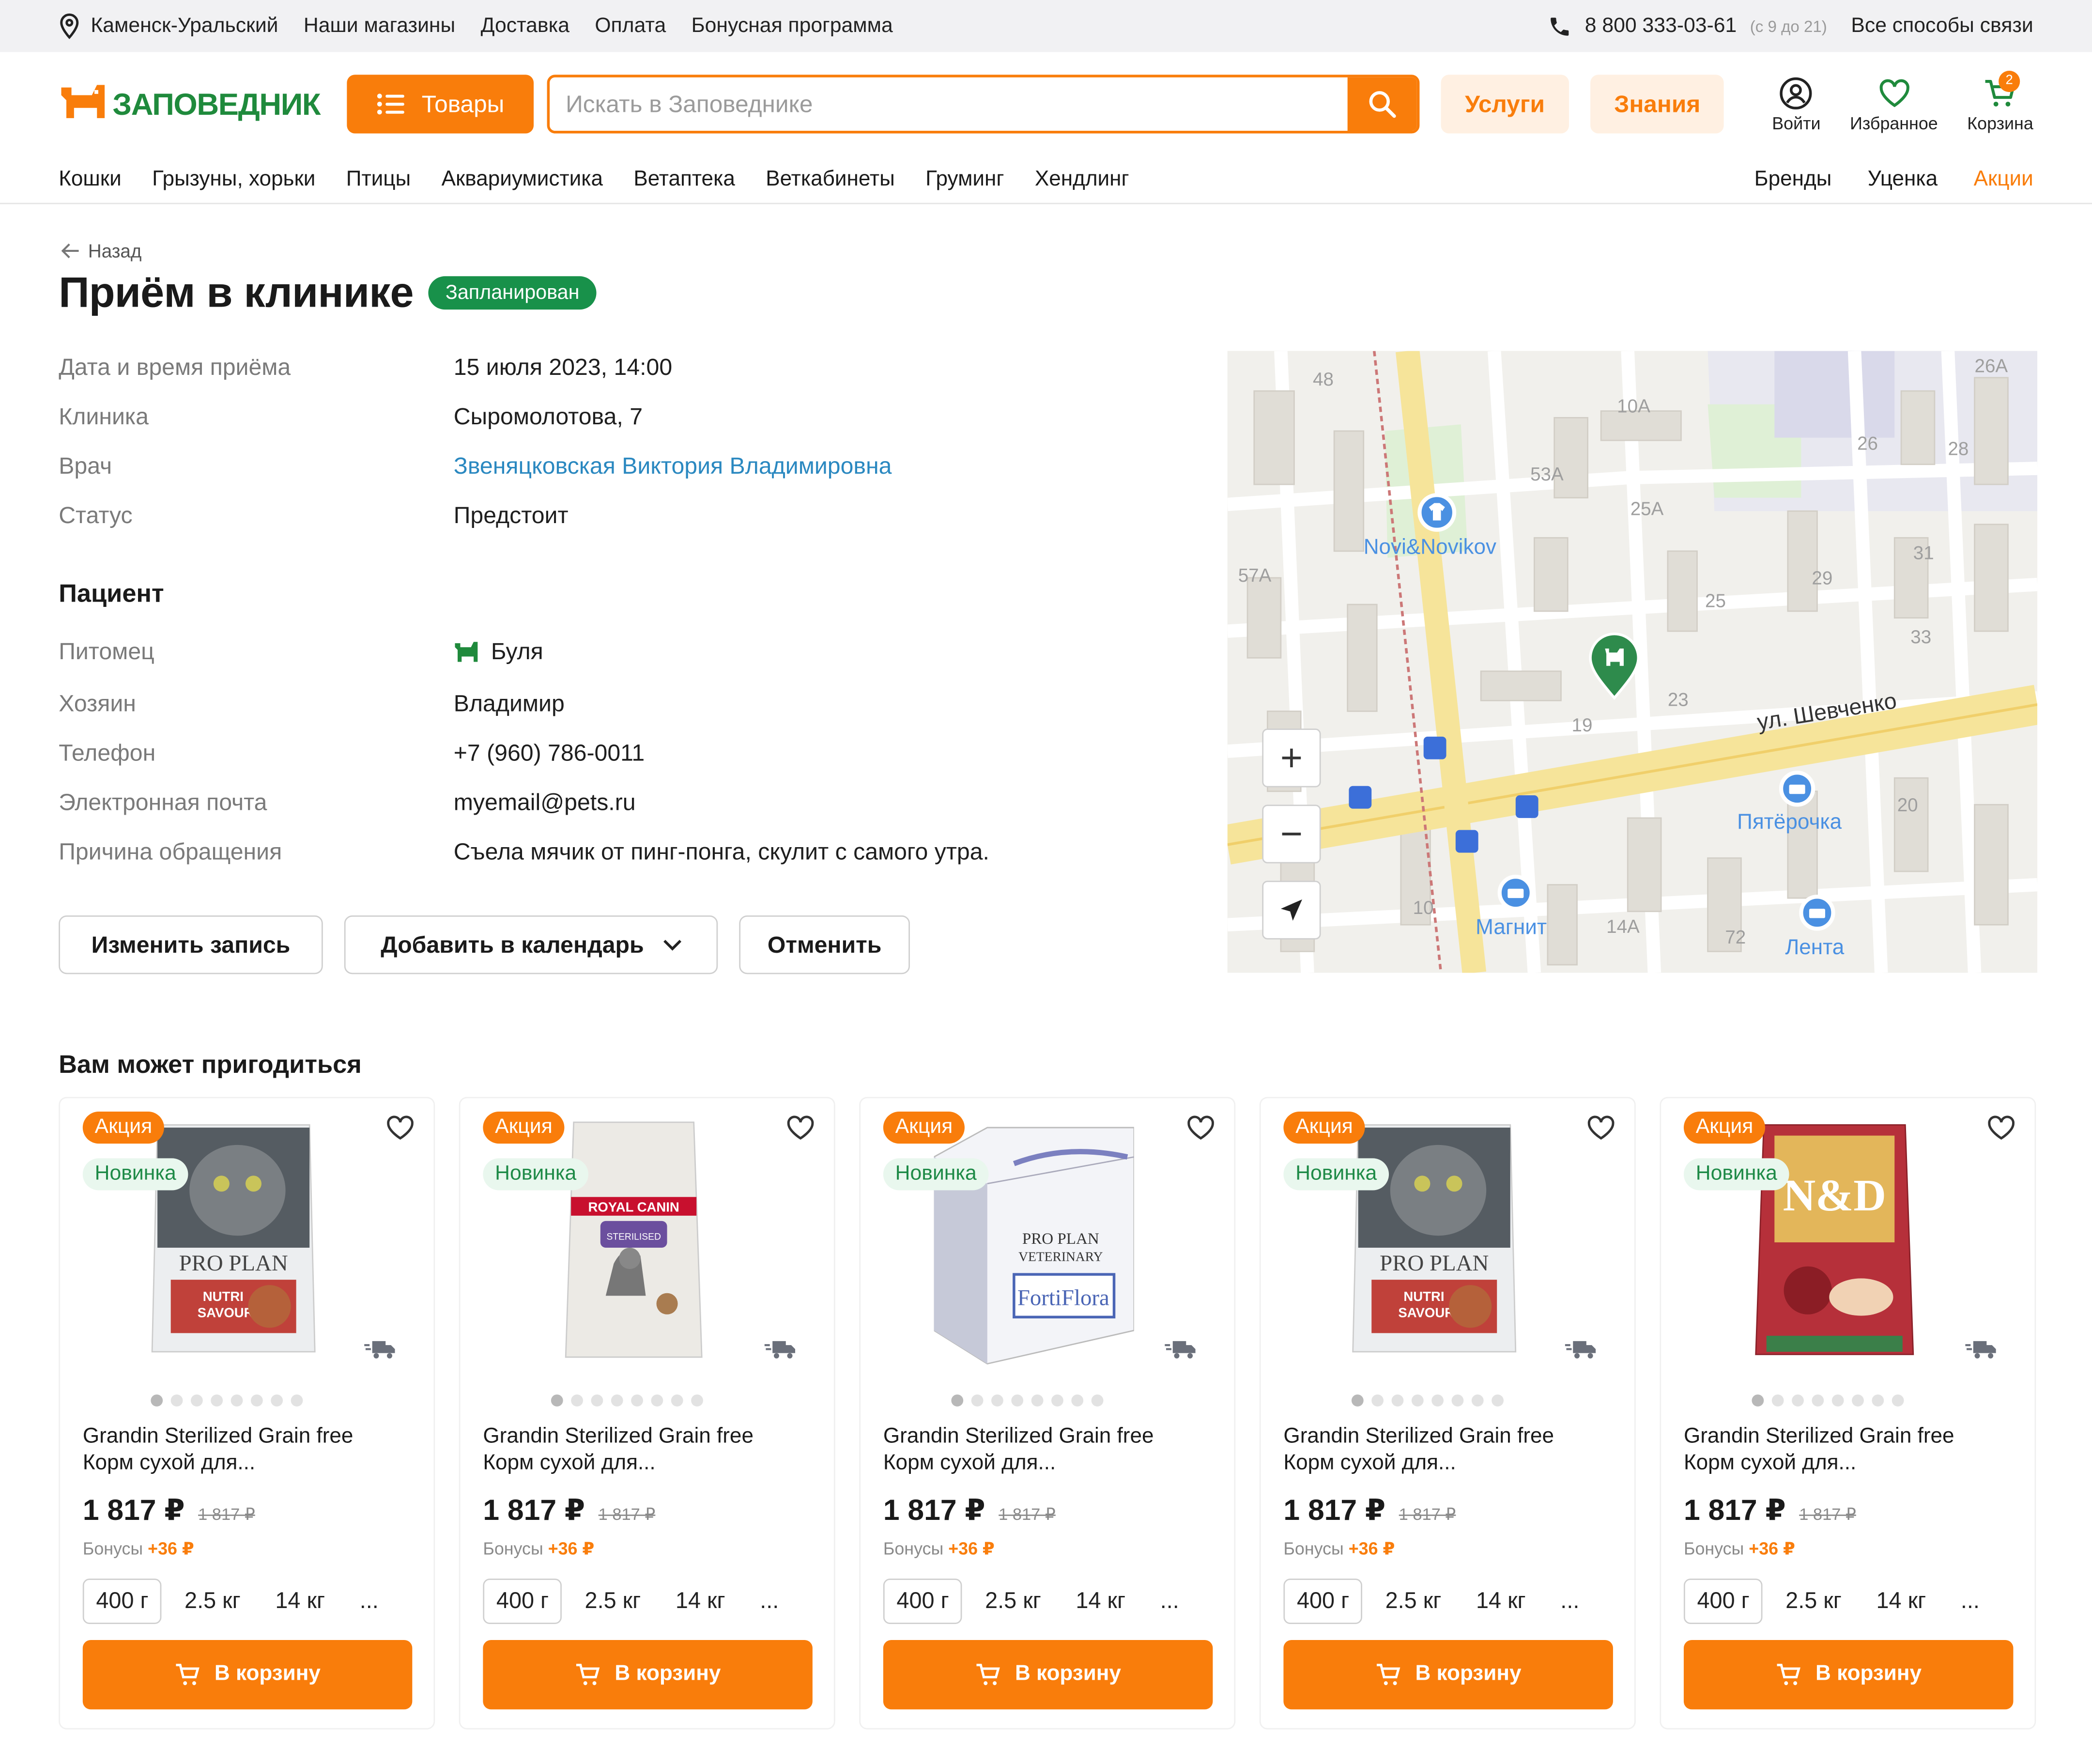 This screenshot has height=1764, width=2092. I want to click on edit-appointment-button: Изменить запись, so click(191, 945).